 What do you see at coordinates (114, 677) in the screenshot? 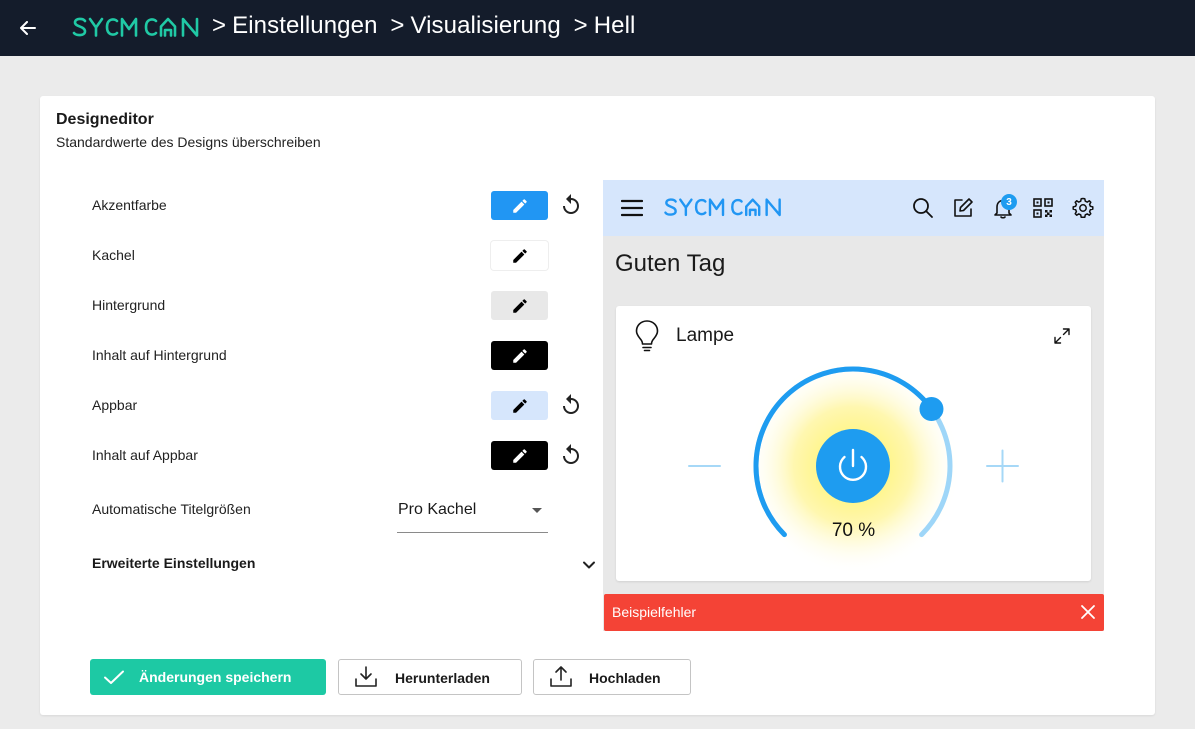
I see `check-icon` at bounding box center [114, 677].